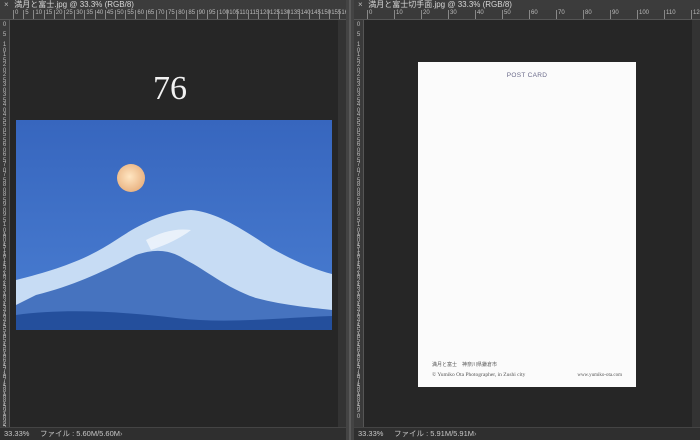  Describe the element at coordinates (173, 5) in the screenshot. I see `document-tab-left: × 満月と富士.jpg @ 33.3% (RGB/8)` at that location.